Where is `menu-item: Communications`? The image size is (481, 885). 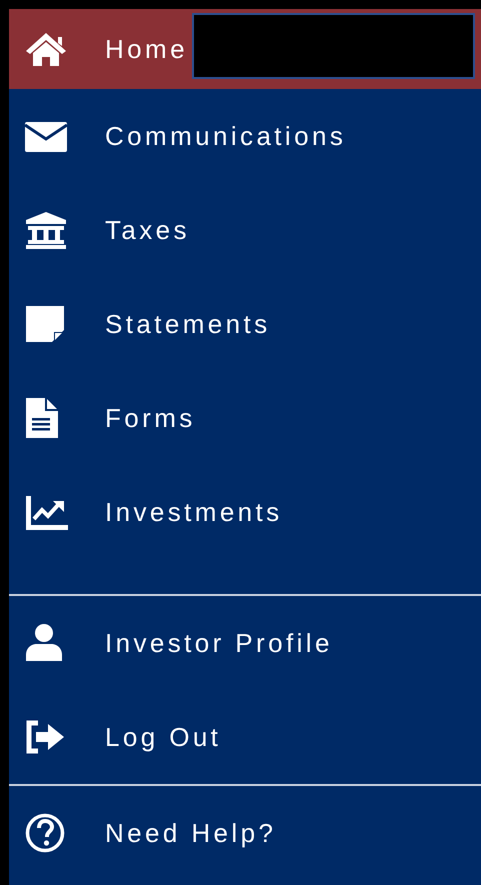 menu-item: Communications is located at coordinates (245, 136).